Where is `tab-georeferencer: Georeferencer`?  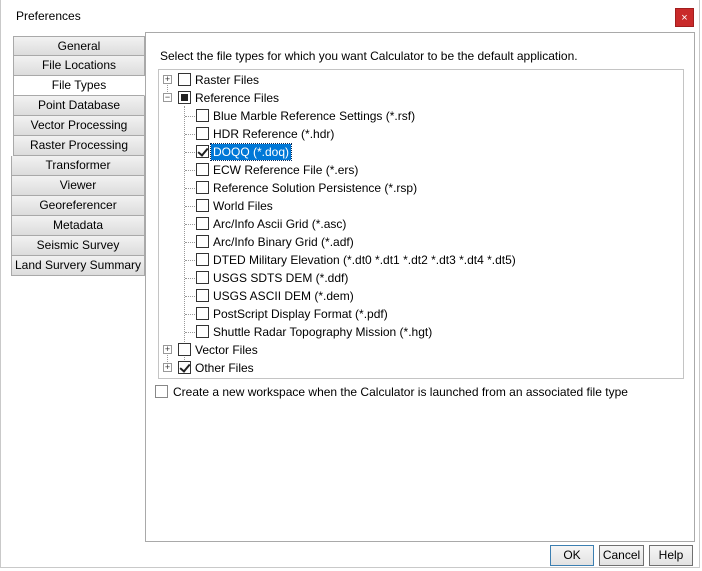 tab-georeferencer: Georeferencer is located at coordinates (78, 206).